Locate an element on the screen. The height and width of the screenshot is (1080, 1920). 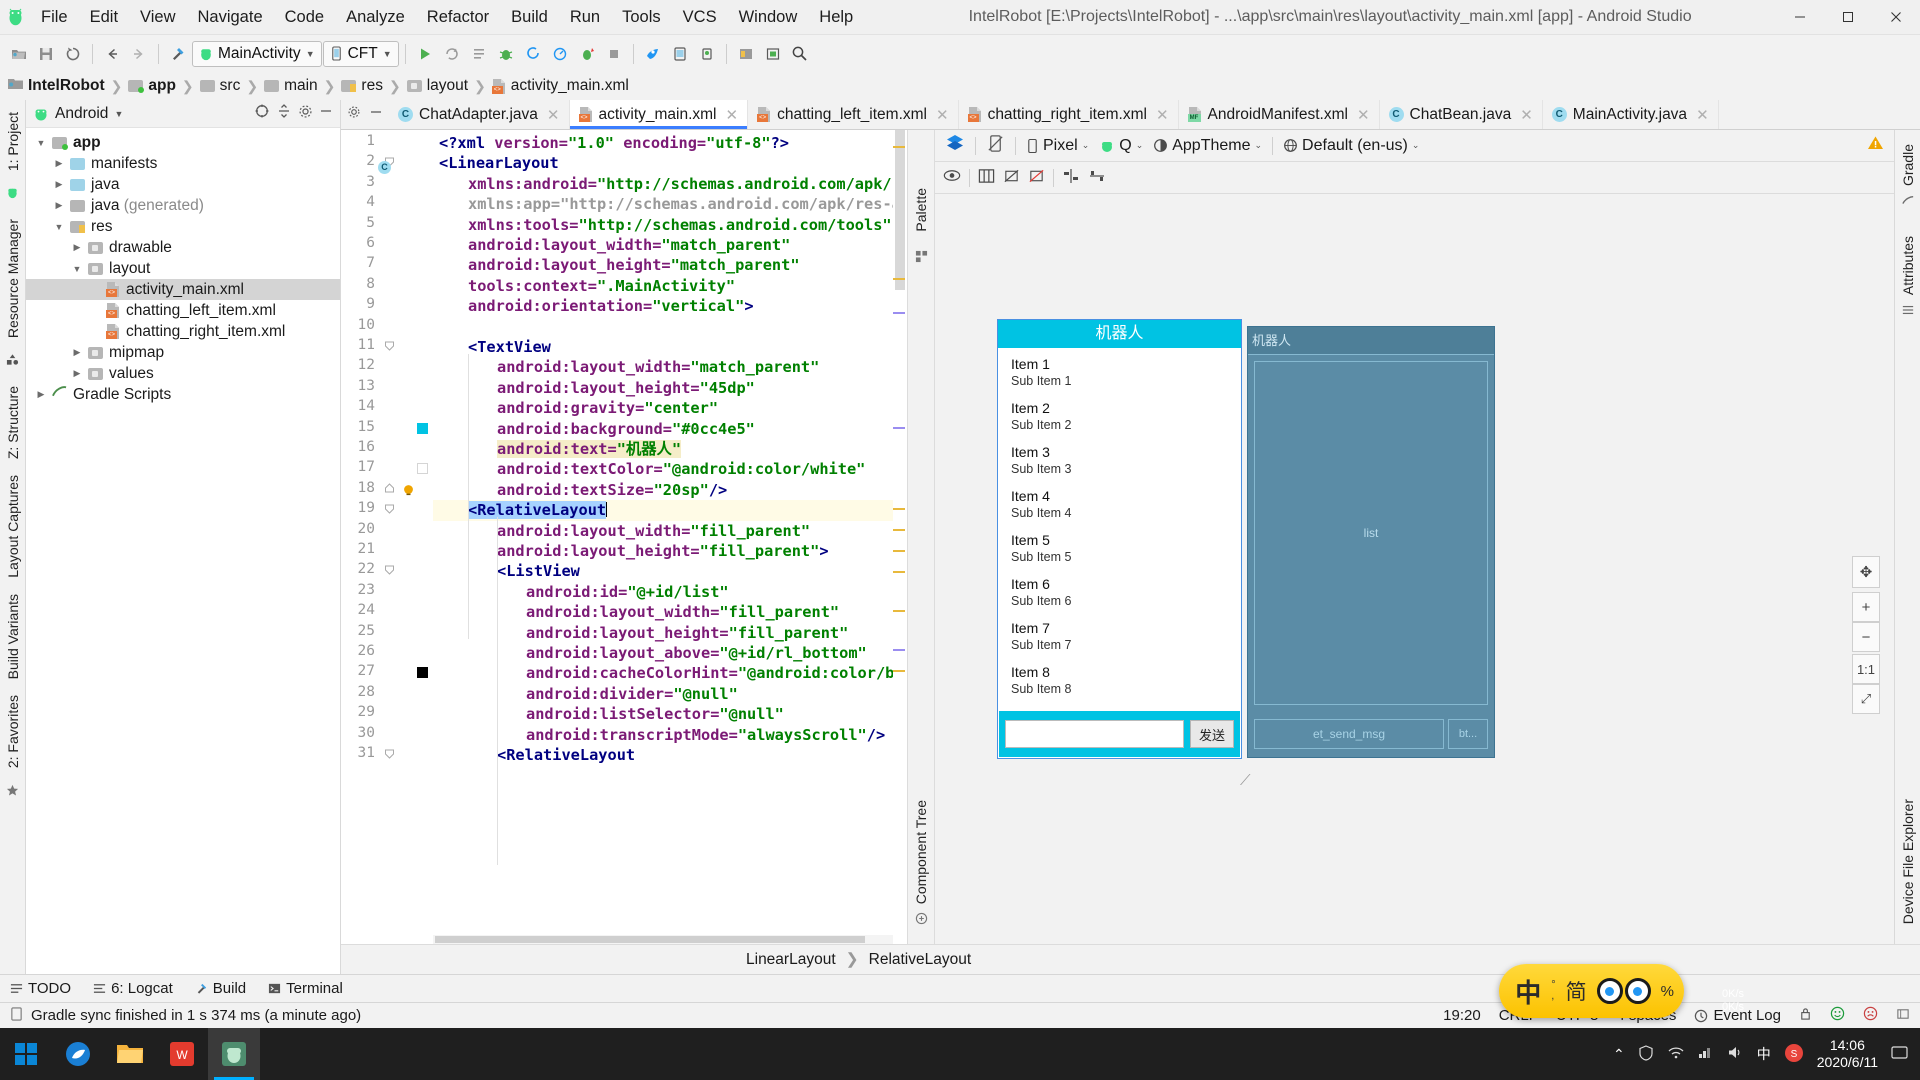
tool-tab-resource-manager: Resource Manager is located at coordinates (13, 278).